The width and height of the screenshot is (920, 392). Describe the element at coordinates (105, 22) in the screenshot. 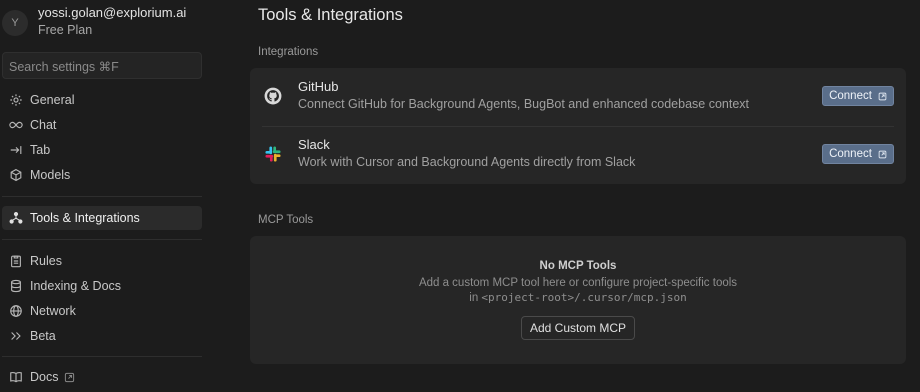

I see `user-profile: Y yossi.golan@explorium.ai Free Plan` at that location.